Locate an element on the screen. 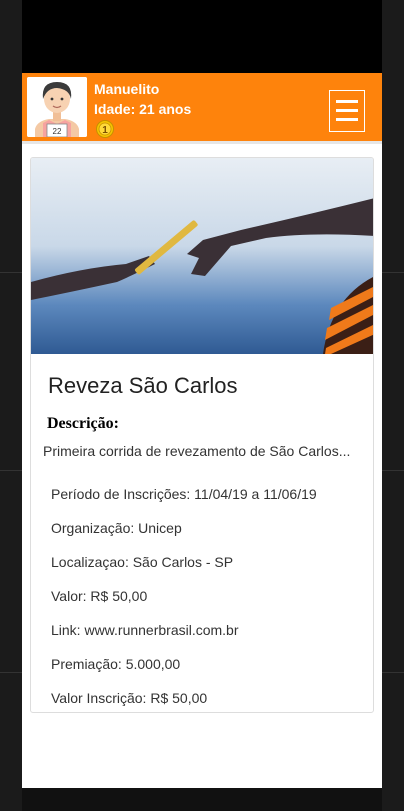 The height and width of the screenshot is (811, 404). location: Localizaçao: São Carlos - SP is located at coordinates (142, 562).